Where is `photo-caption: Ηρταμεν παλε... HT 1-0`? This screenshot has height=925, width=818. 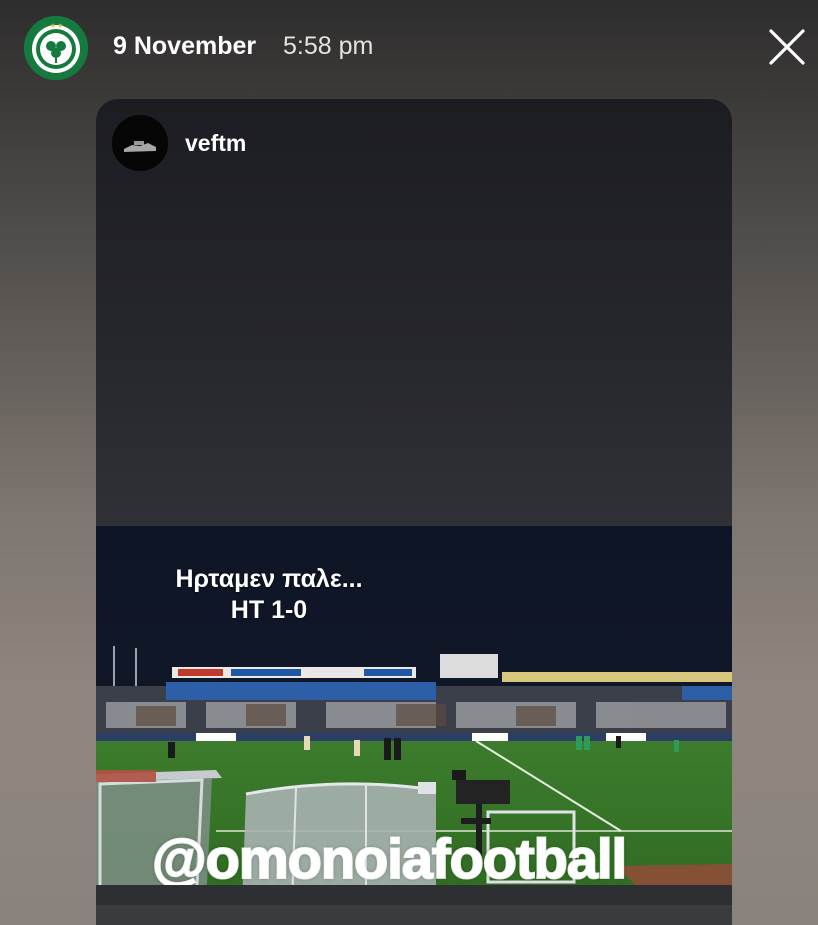
photo-caption: Ηρταμεν παλε... HT 1-0 is located at coordinates (269, 595).